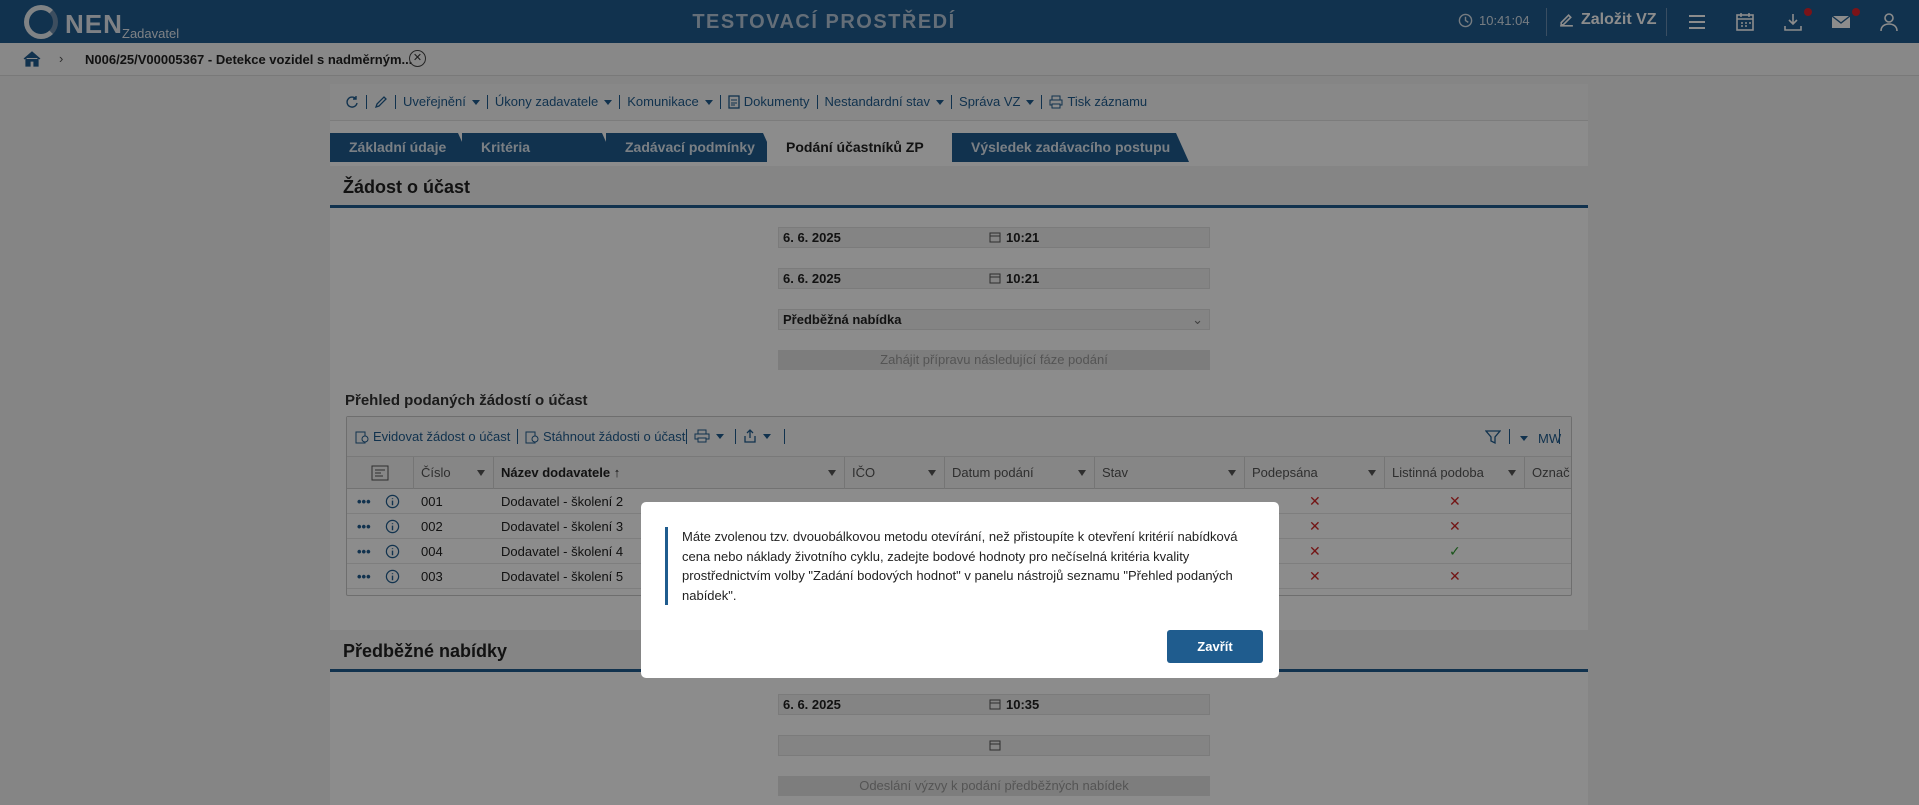  Describe the element at coordinates (1215, 646) in the screenshot. I see `close-dialog-button: Zavřít` at that location.